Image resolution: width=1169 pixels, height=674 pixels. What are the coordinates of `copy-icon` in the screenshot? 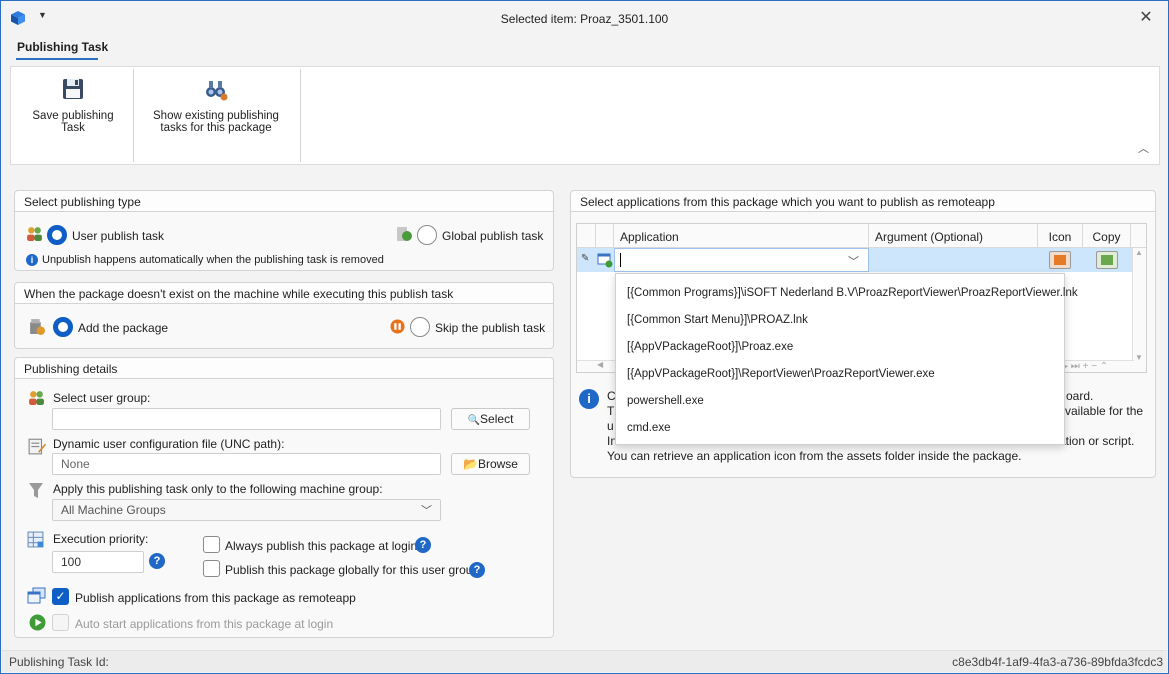 It's located at (1107, 260).